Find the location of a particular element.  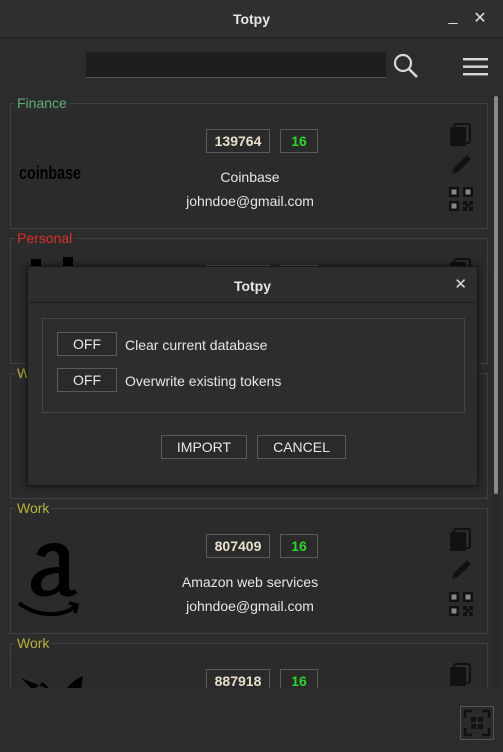

hamburger-menu-icon is located at coordinates (476, 67).